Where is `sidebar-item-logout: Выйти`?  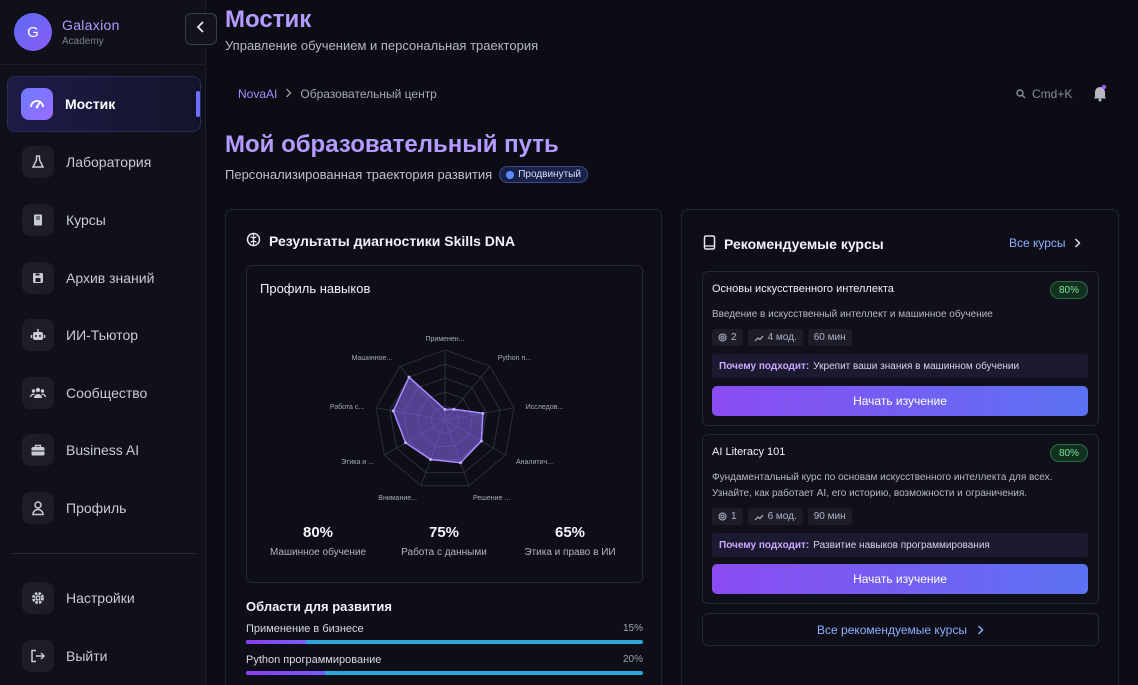 sidebar-item-logout: Выйти is located at coordinates (112, 656).